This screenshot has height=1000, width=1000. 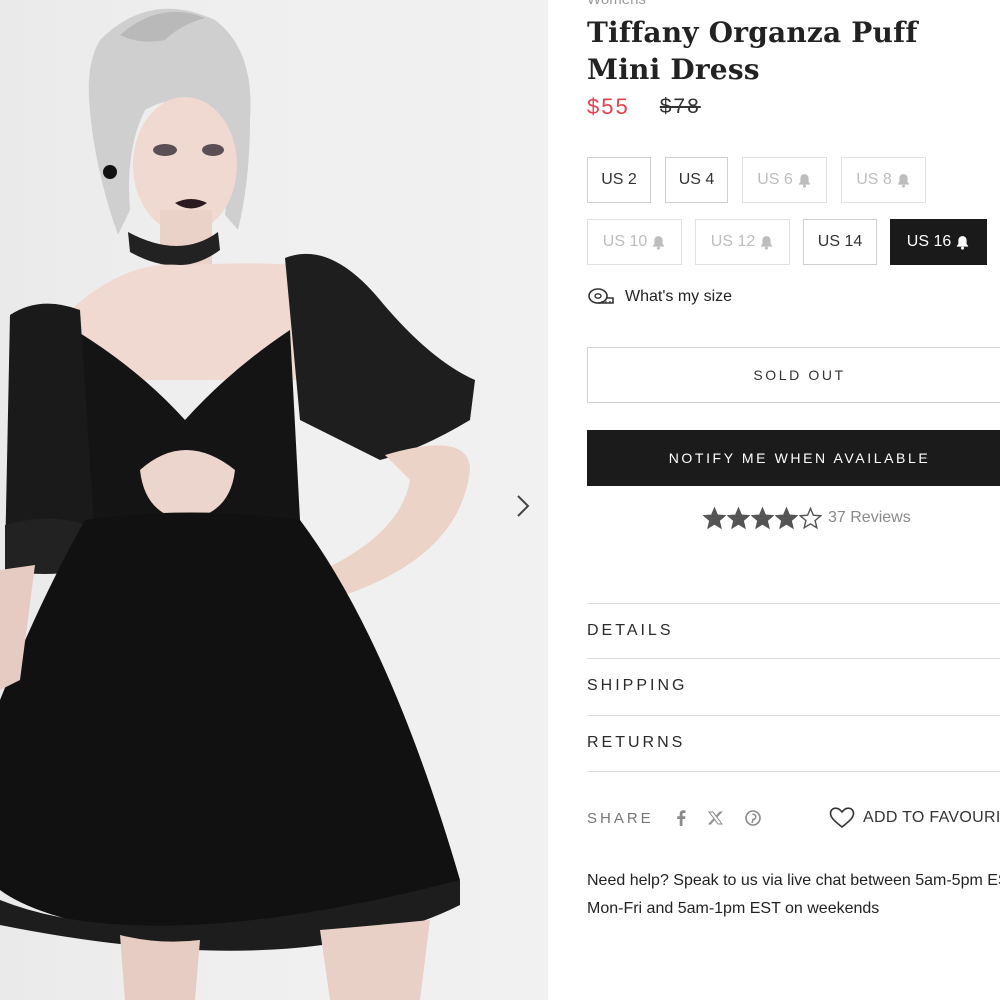 I want to click on size-label: US 4, so click(x=696, y=179).